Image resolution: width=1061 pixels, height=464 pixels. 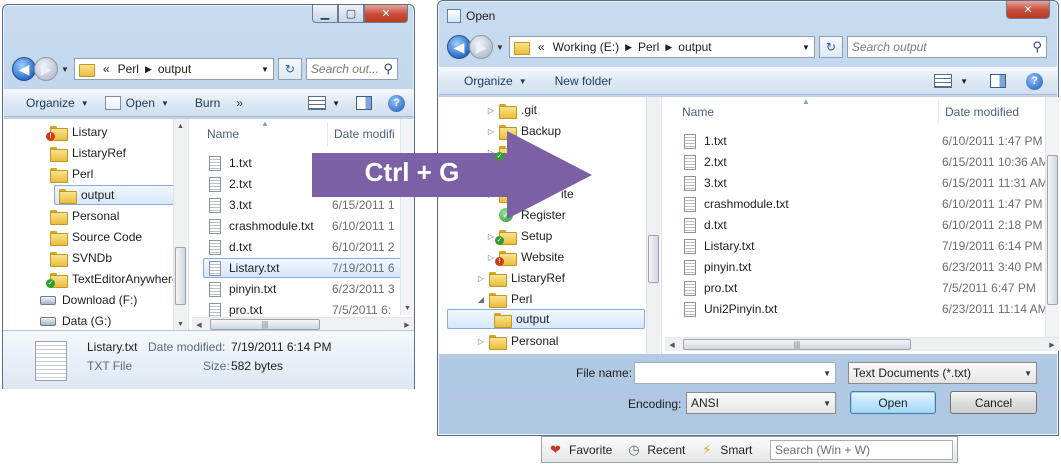 I want to click on file-row: 3.txt 6/15/2011 11:31 AM, so click(x=869, y=183).